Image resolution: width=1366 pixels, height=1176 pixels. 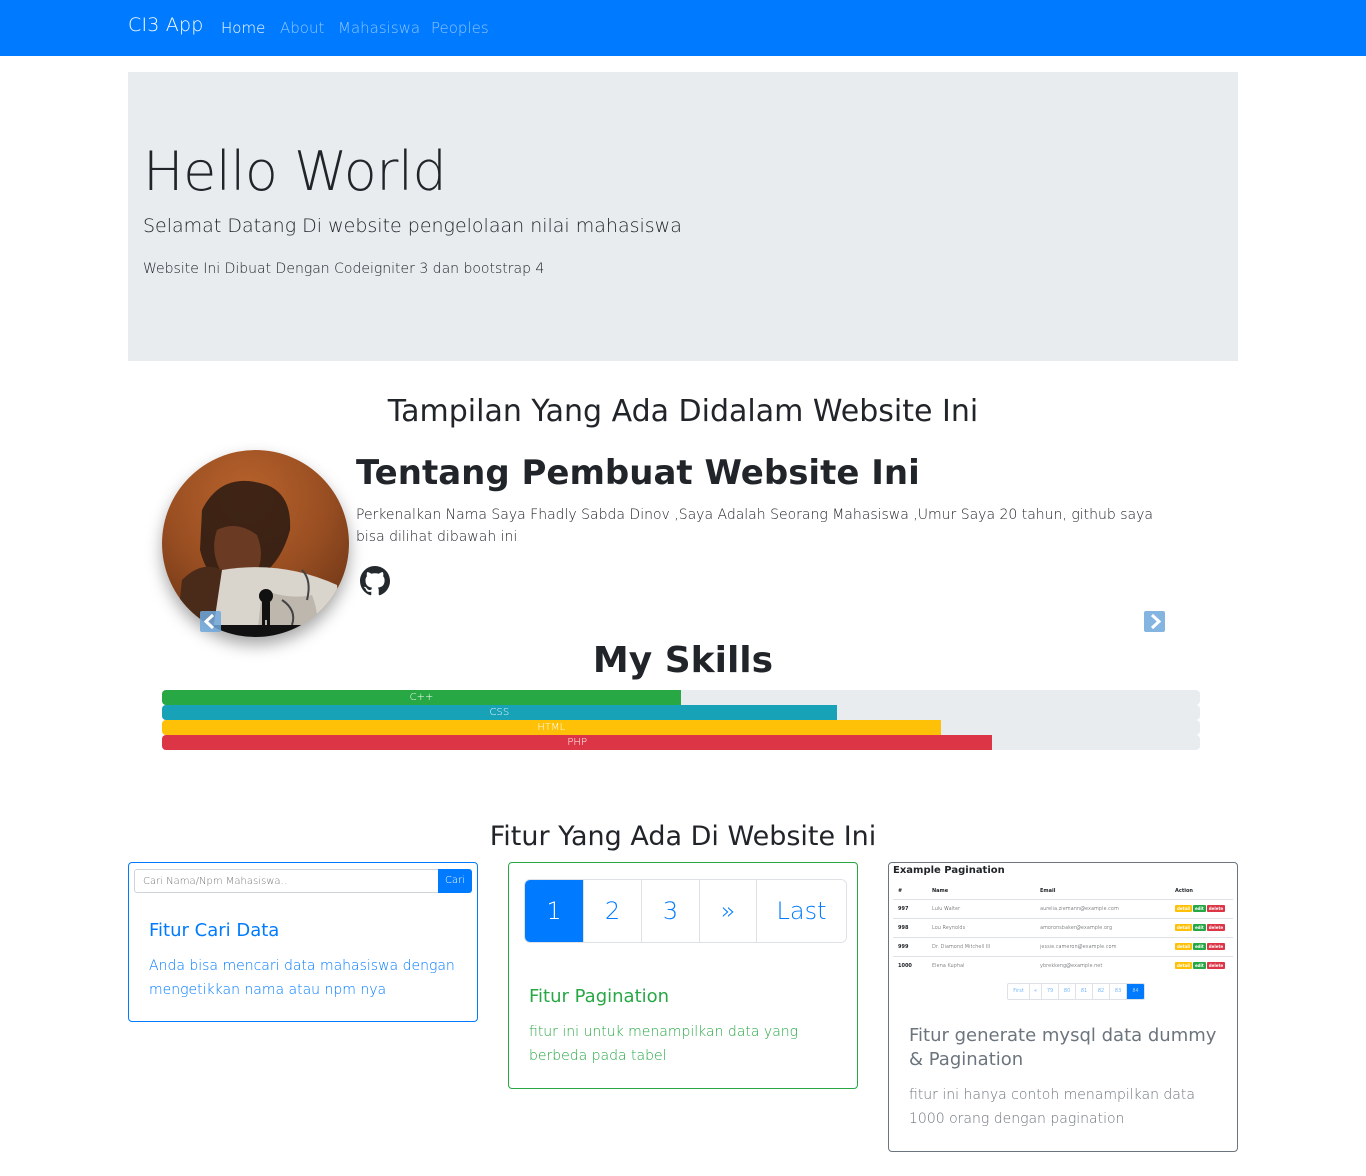 I want to click on skill-progress-php: PHP, so click(x=681, y=742).